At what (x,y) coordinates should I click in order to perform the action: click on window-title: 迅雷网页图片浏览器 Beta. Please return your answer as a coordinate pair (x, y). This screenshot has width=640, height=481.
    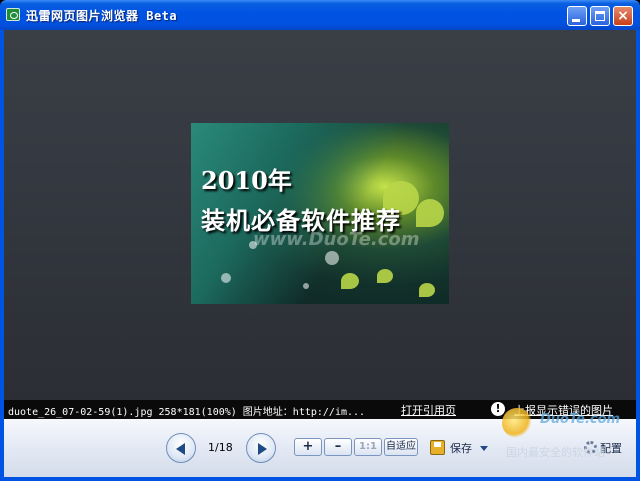
    Looking at the image, I should click on (102, 16).